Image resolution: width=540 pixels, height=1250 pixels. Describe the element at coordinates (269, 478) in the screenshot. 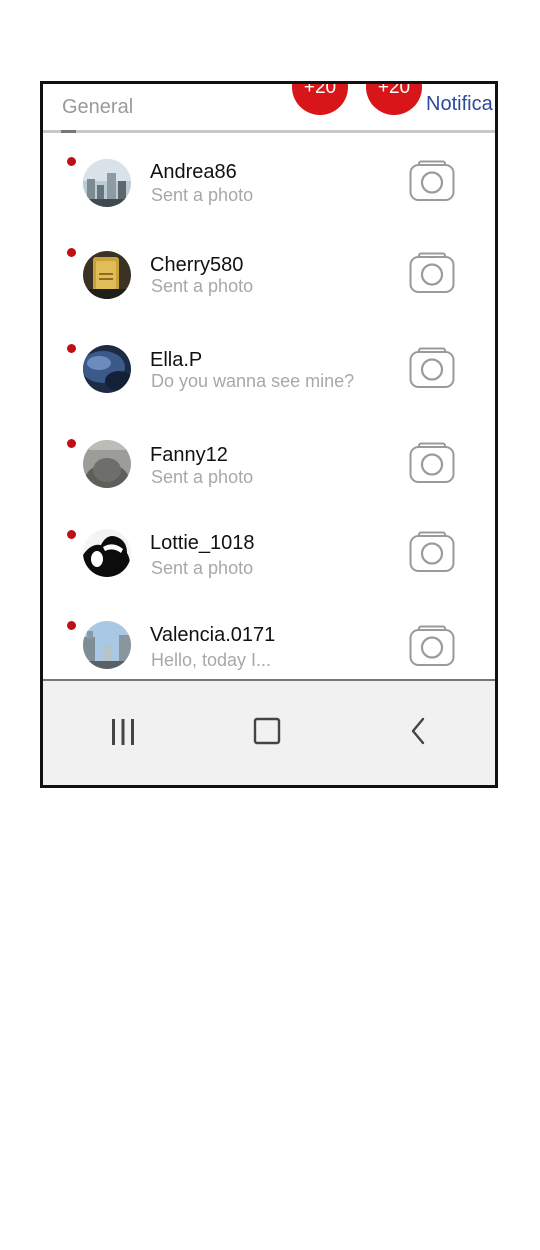

I see `conversation-row: Fanny12 Sent a photo` at that location.